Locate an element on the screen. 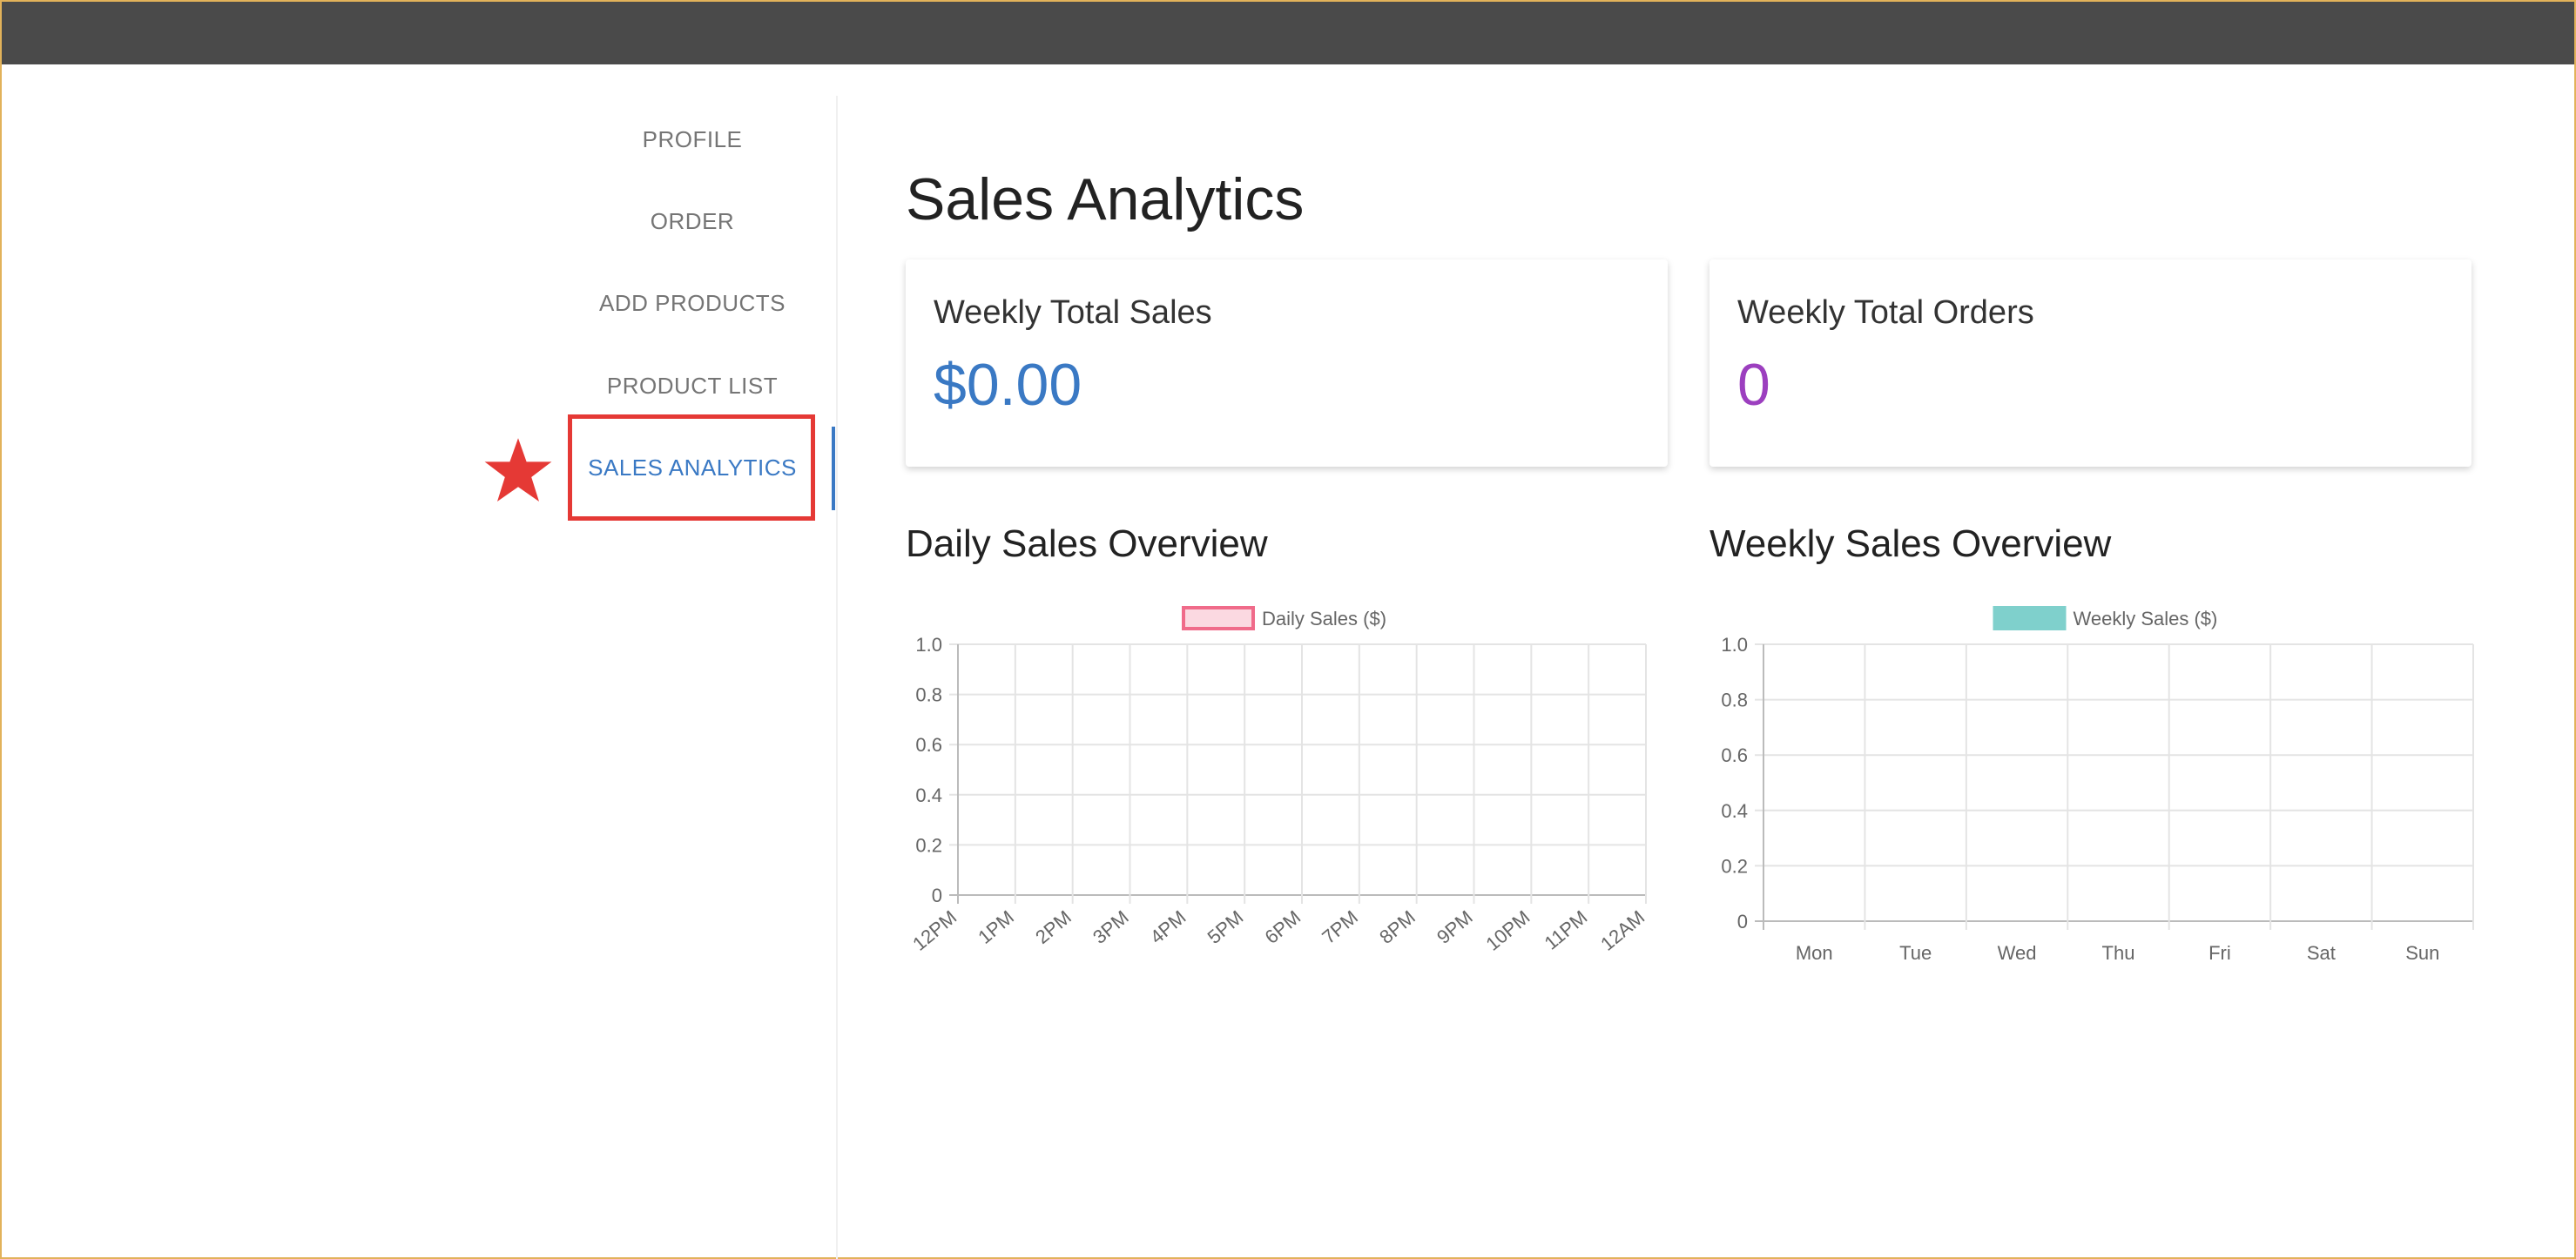 The width and height of the screenshot is (2576, 1259). star-icon is located at coordinates (518, 470).